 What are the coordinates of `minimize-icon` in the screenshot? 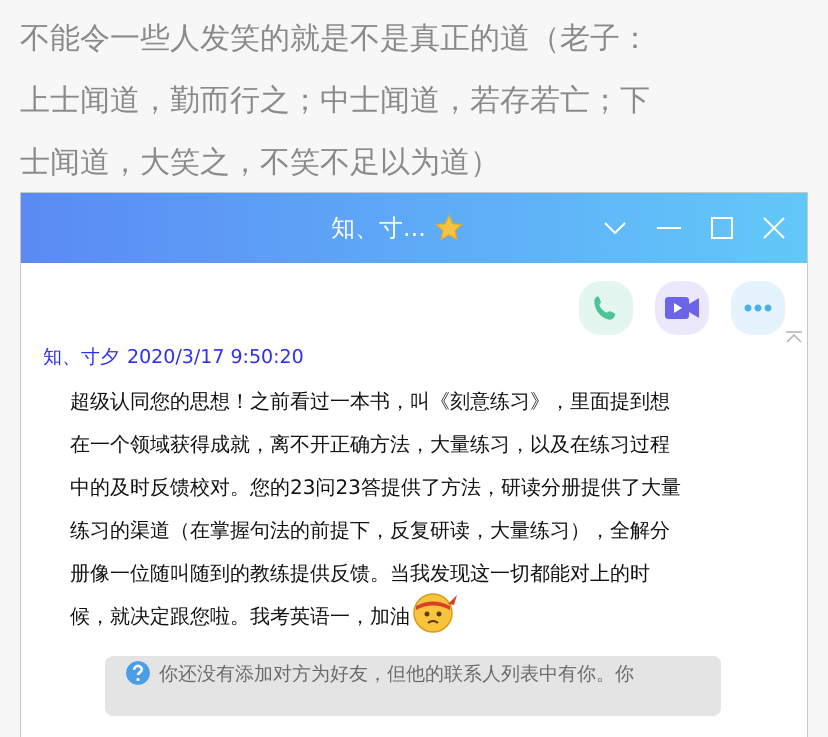 It's located at (669, 228).